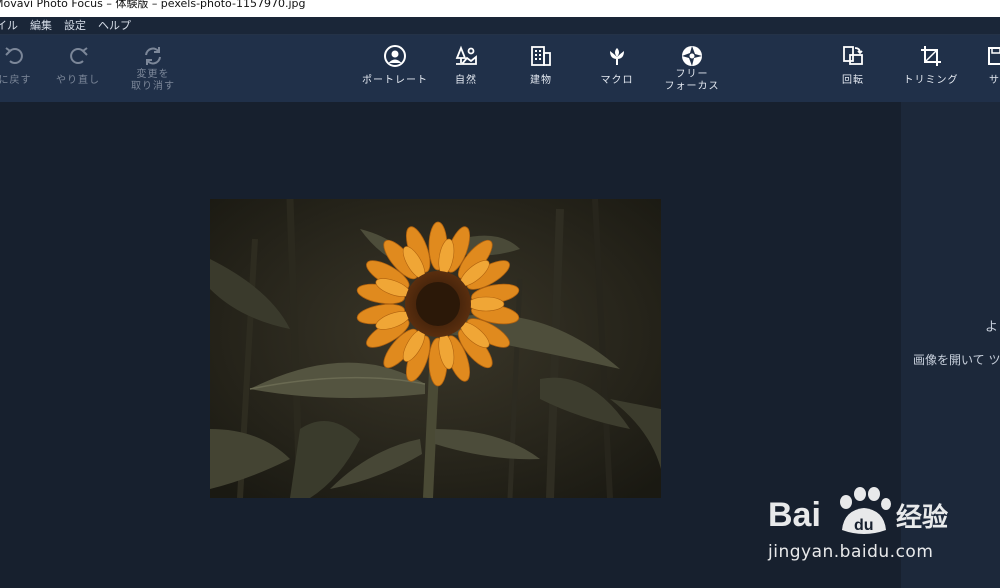  What do you see at coordinates (991, 56) in the screenshot?
I see `save-icon` at bounding box center [991, 56].